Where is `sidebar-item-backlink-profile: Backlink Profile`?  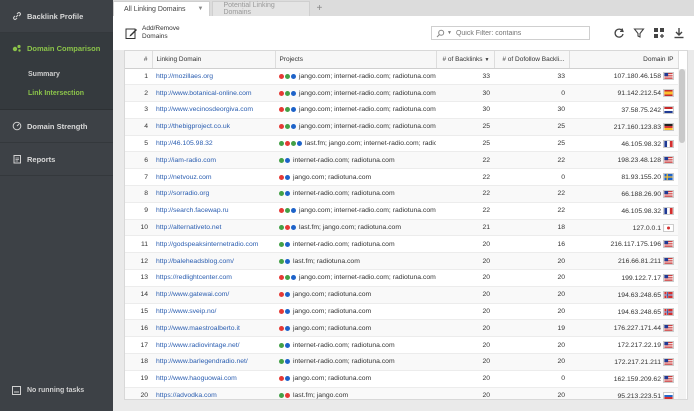
sidebar-item-backlink-profile: Backlink Profile is located at coordinates (56, 16).